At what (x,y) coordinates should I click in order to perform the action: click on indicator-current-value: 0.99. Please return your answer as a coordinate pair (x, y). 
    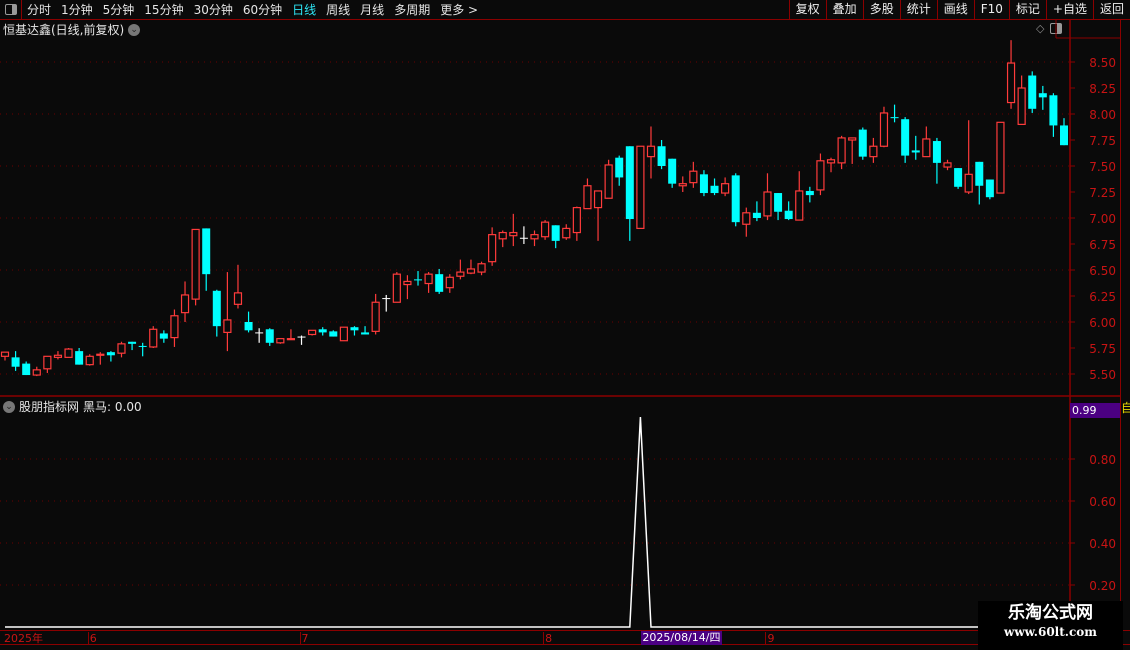
    Looking at the image, I should click on (1095, 410).